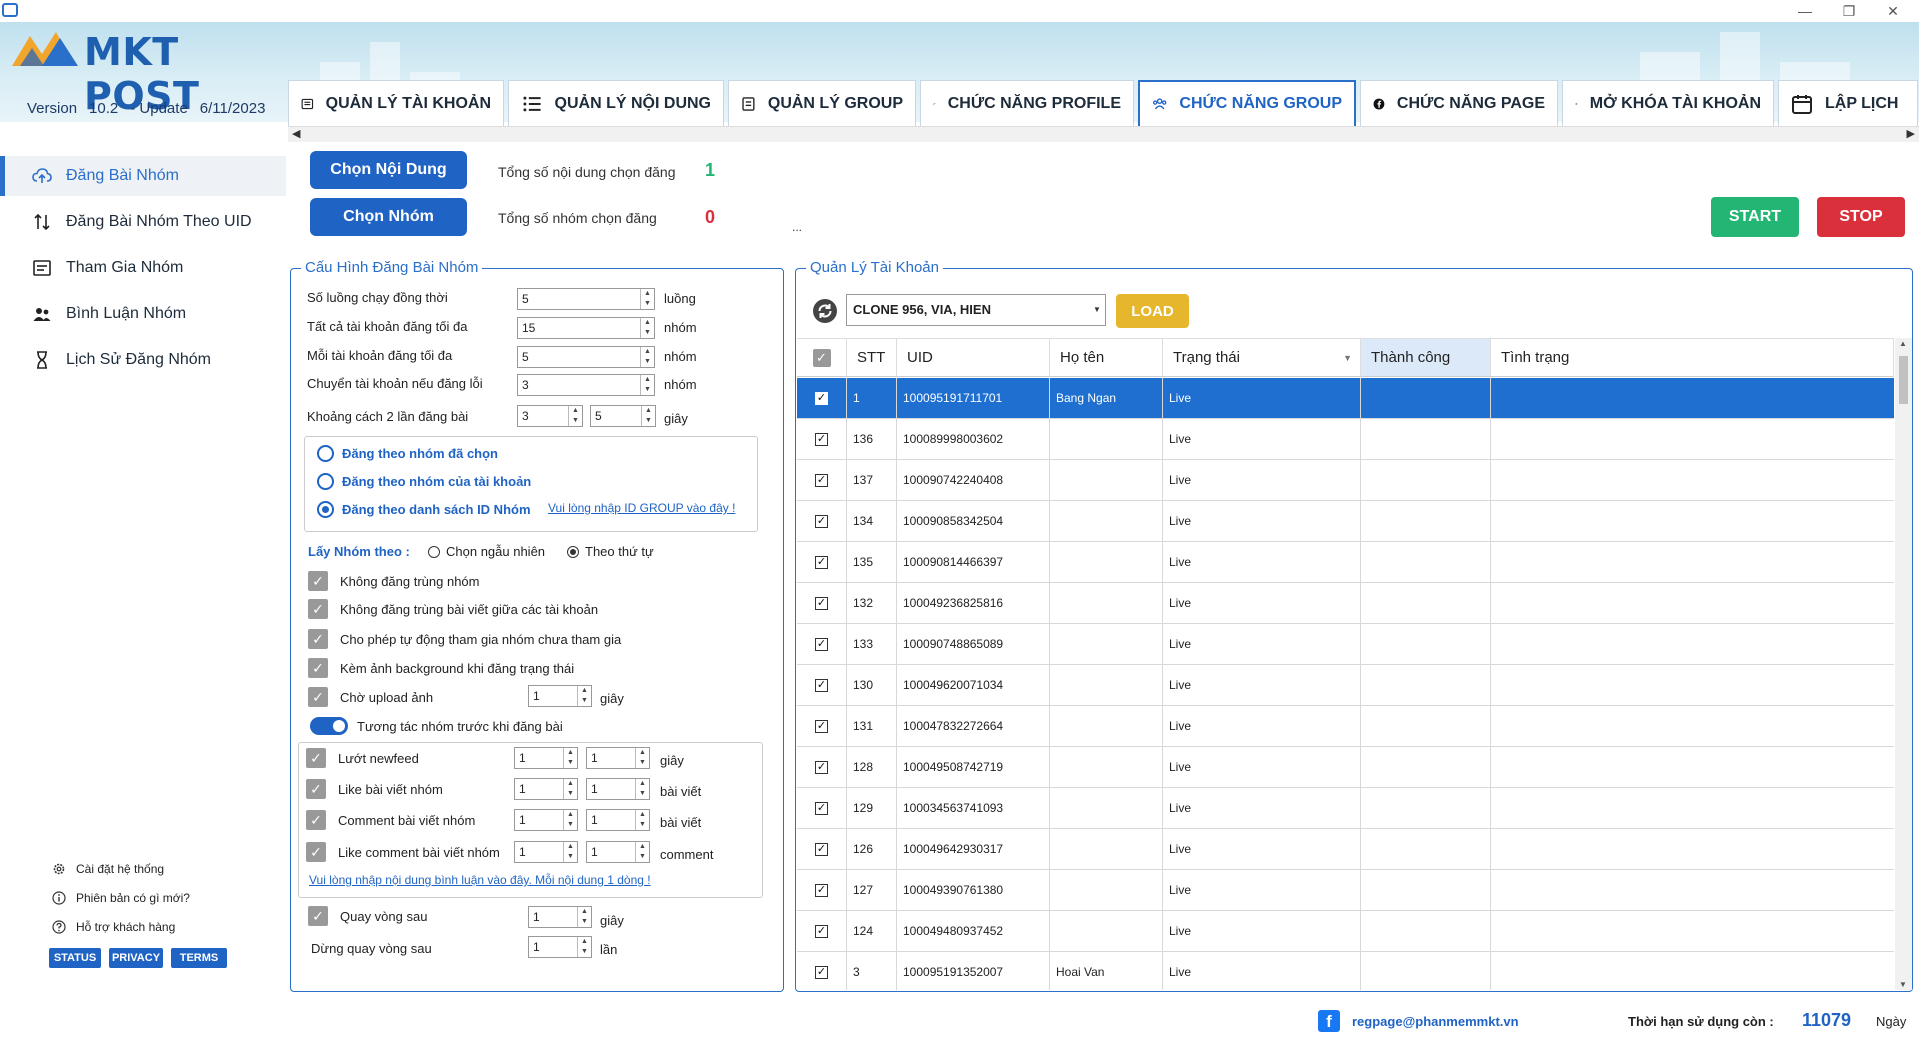 The image size is (1919, 1040). What do you see at coordinates (1903, 664) in the screenshot?
I see `grid-vertical-scrollbar: ▲ ▼` at bounding box center [1903, 664].